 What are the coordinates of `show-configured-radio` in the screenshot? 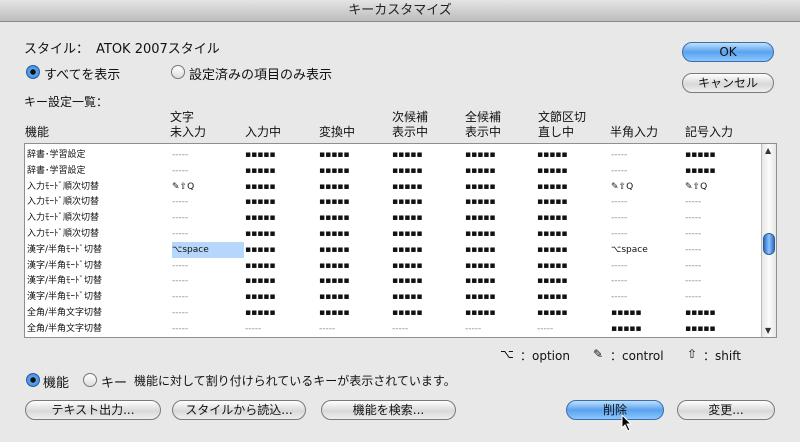 It's located at (178, 72).